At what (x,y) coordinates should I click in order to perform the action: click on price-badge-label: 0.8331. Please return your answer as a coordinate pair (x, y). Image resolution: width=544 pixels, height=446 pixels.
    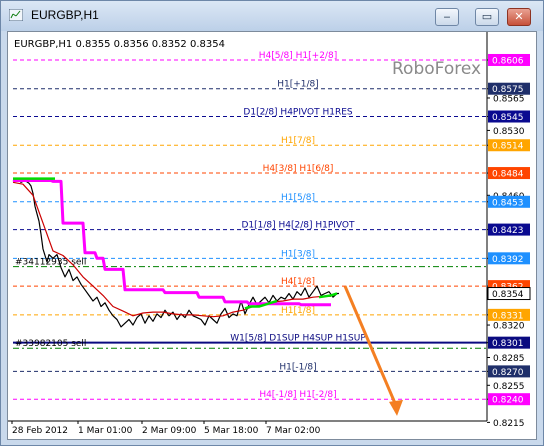
    Looking at the image, I should click on (508, 316).